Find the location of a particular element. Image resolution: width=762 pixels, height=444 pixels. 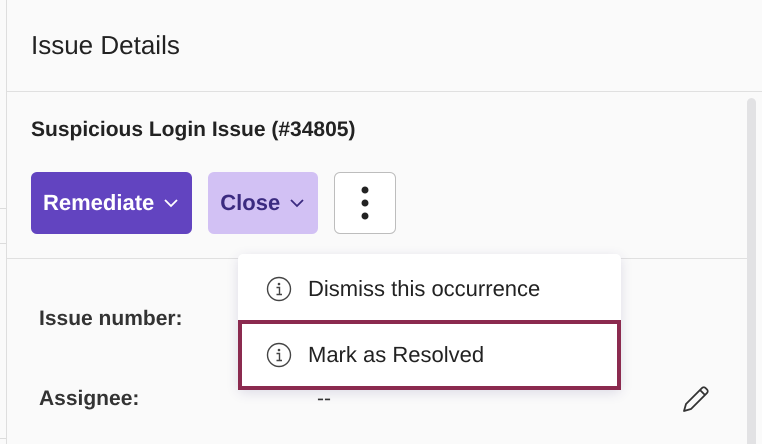

close-button: Close is located at coordinates (263, 203).